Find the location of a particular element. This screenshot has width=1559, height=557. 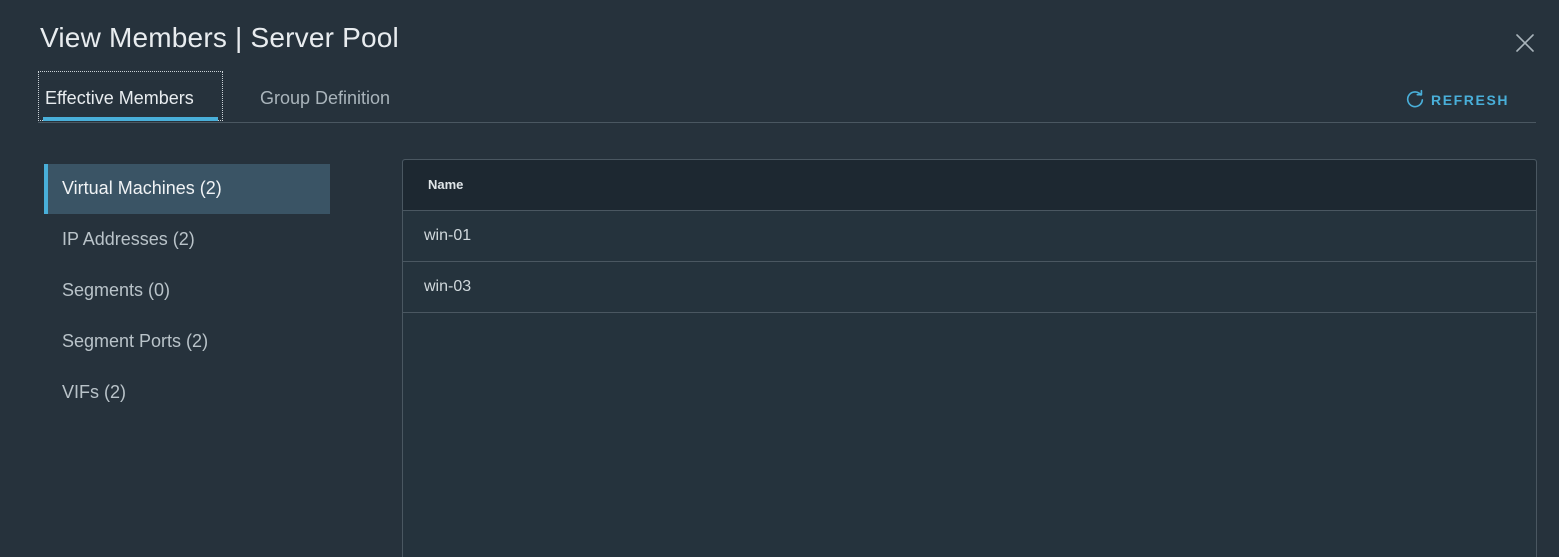

nav-item-segments: Segments (0) is located at coordinates (187, 291).